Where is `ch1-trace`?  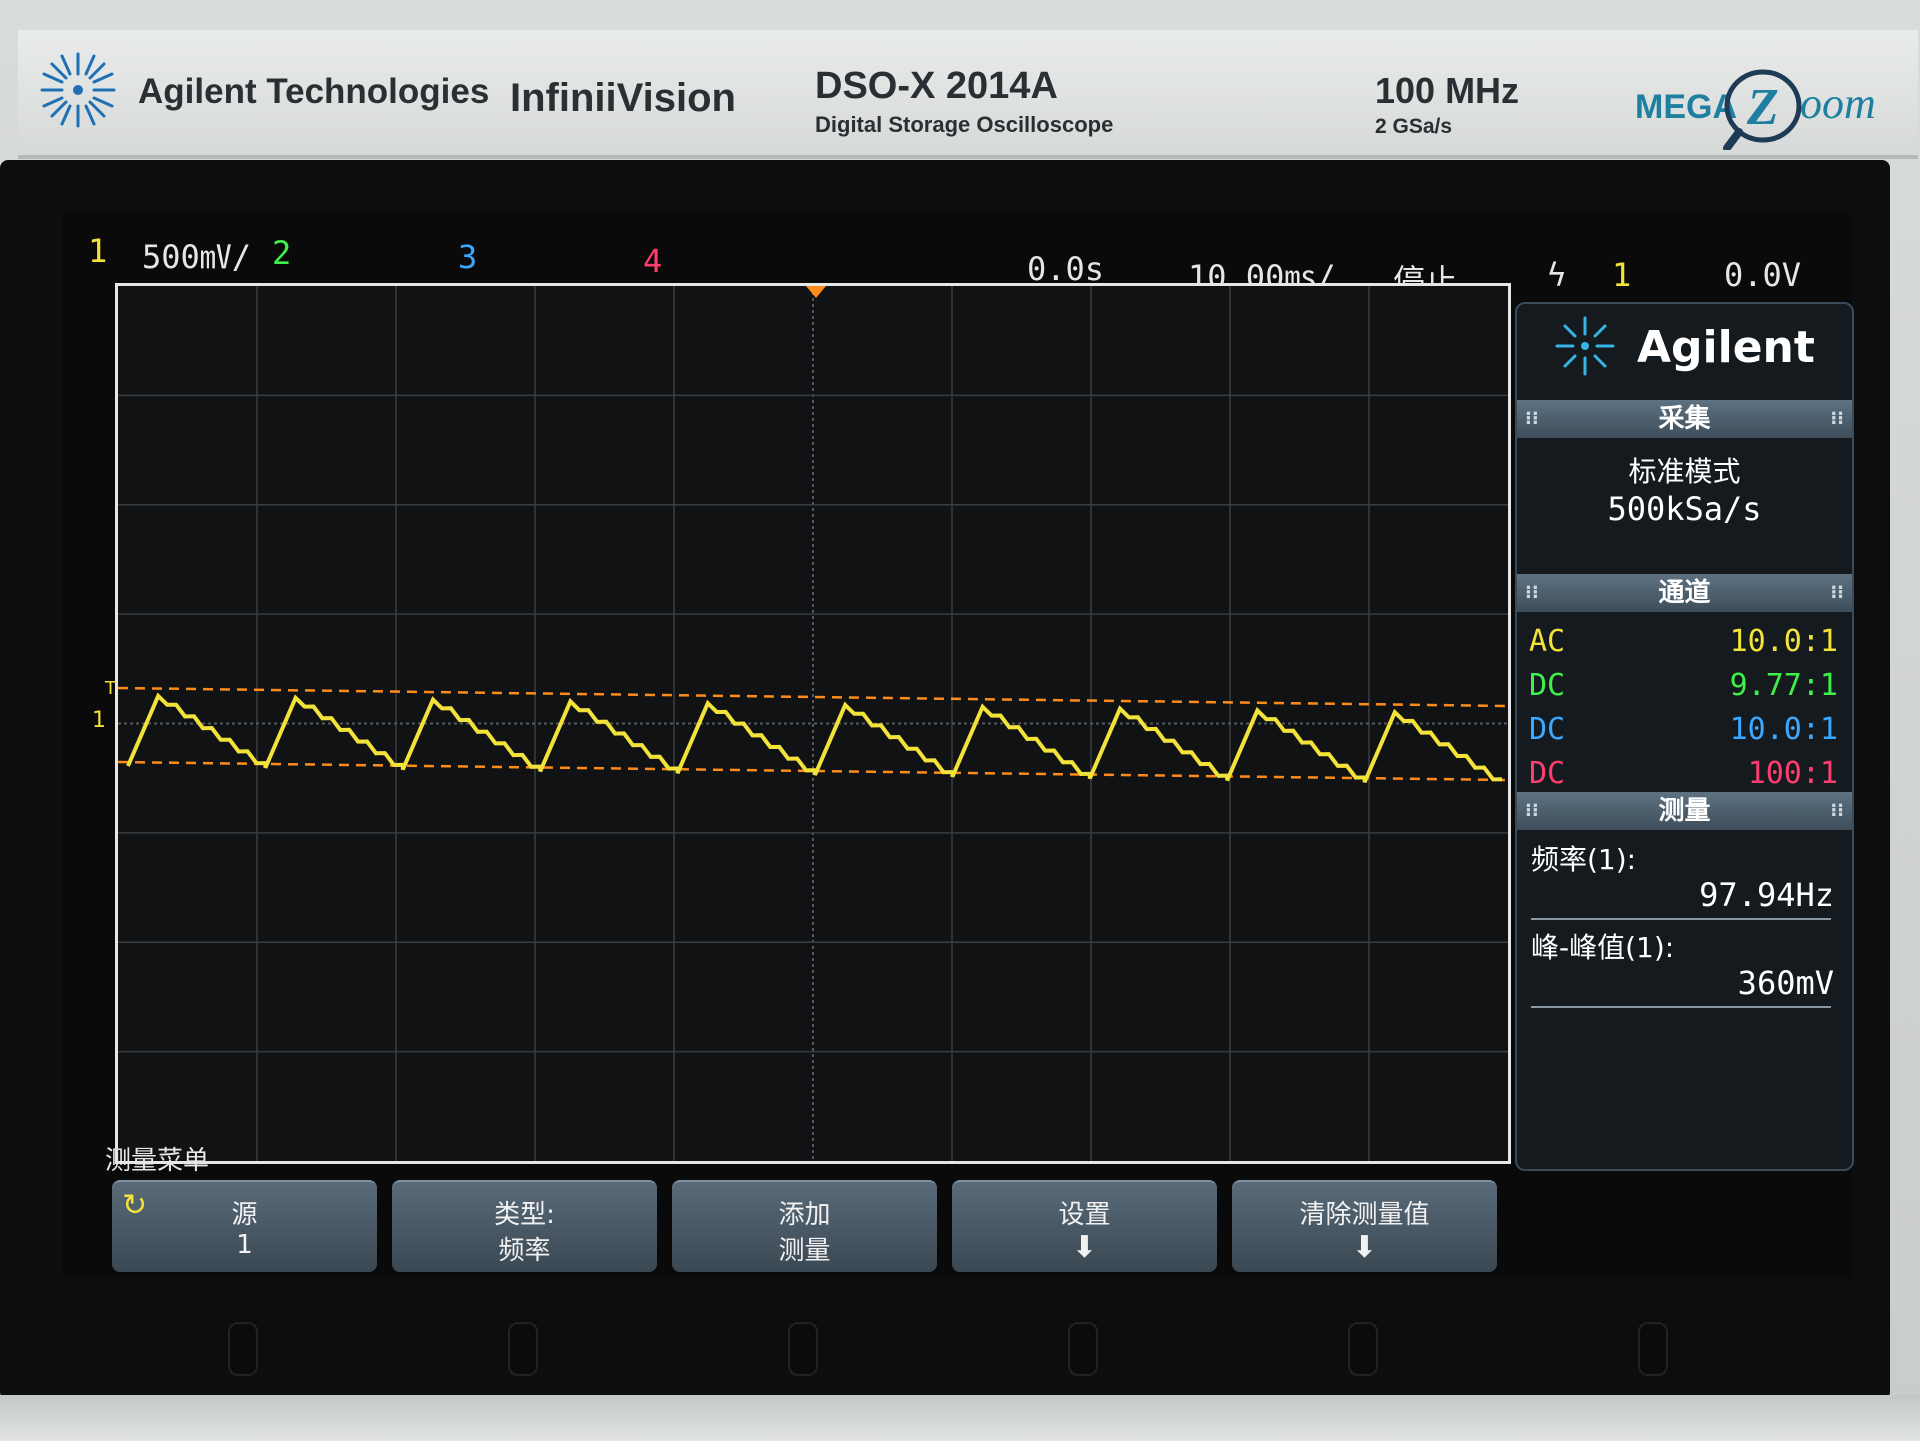 ch1-trace is located at coordinates (814, 737).